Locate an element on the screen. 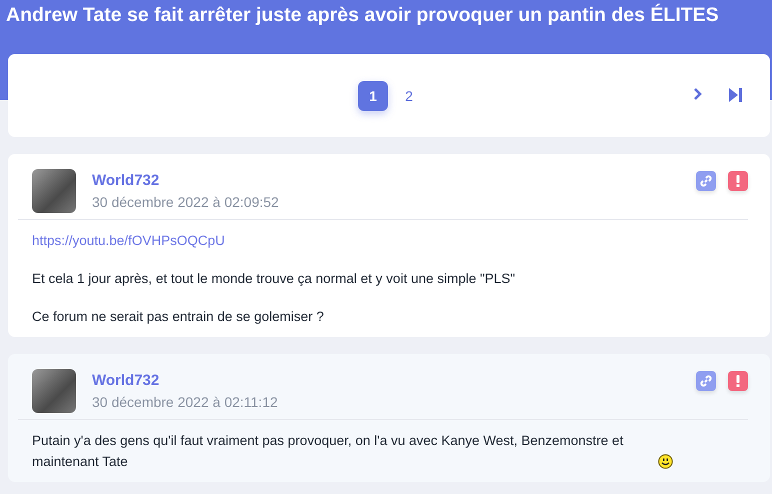  skip-to-end-icon is located at coordinates (735, 95).